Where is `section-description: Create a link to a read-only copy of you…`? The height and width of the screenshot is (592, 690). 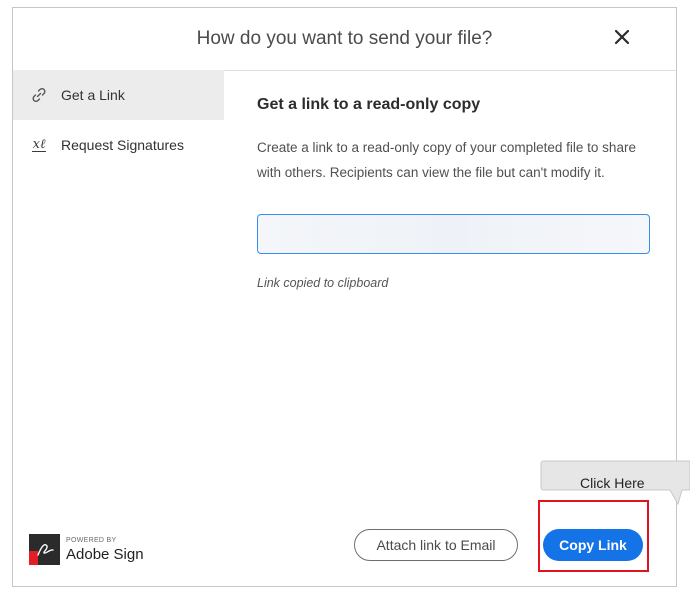 section-description: Create a link to a read-only copy of you… is located at coordinates (446, 160).